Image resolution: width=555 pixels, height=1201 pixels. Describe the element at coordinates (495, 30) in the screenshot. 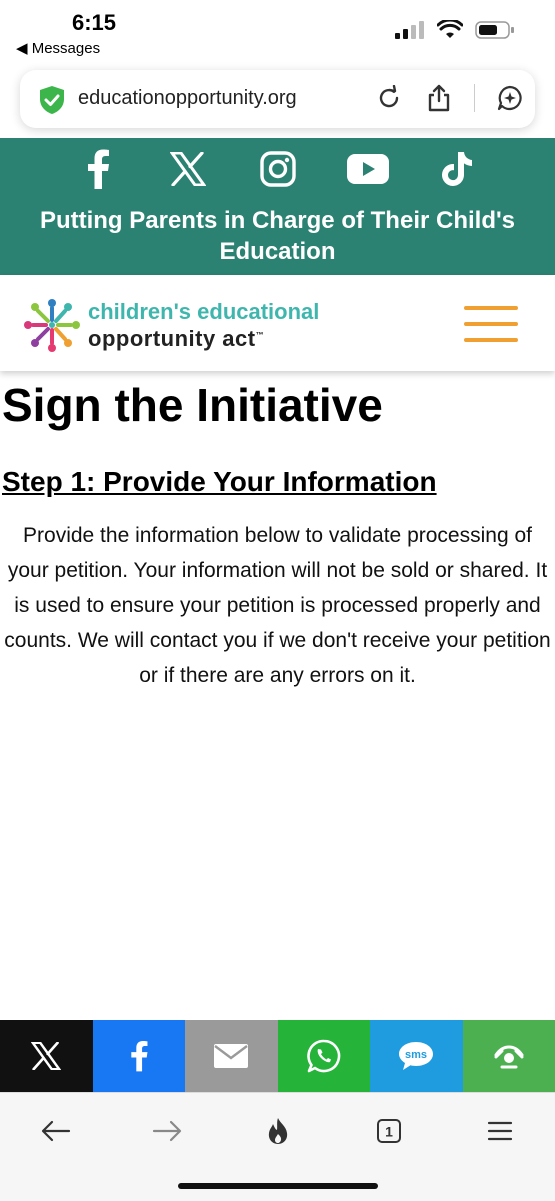

I see `battery-icon` at that location.